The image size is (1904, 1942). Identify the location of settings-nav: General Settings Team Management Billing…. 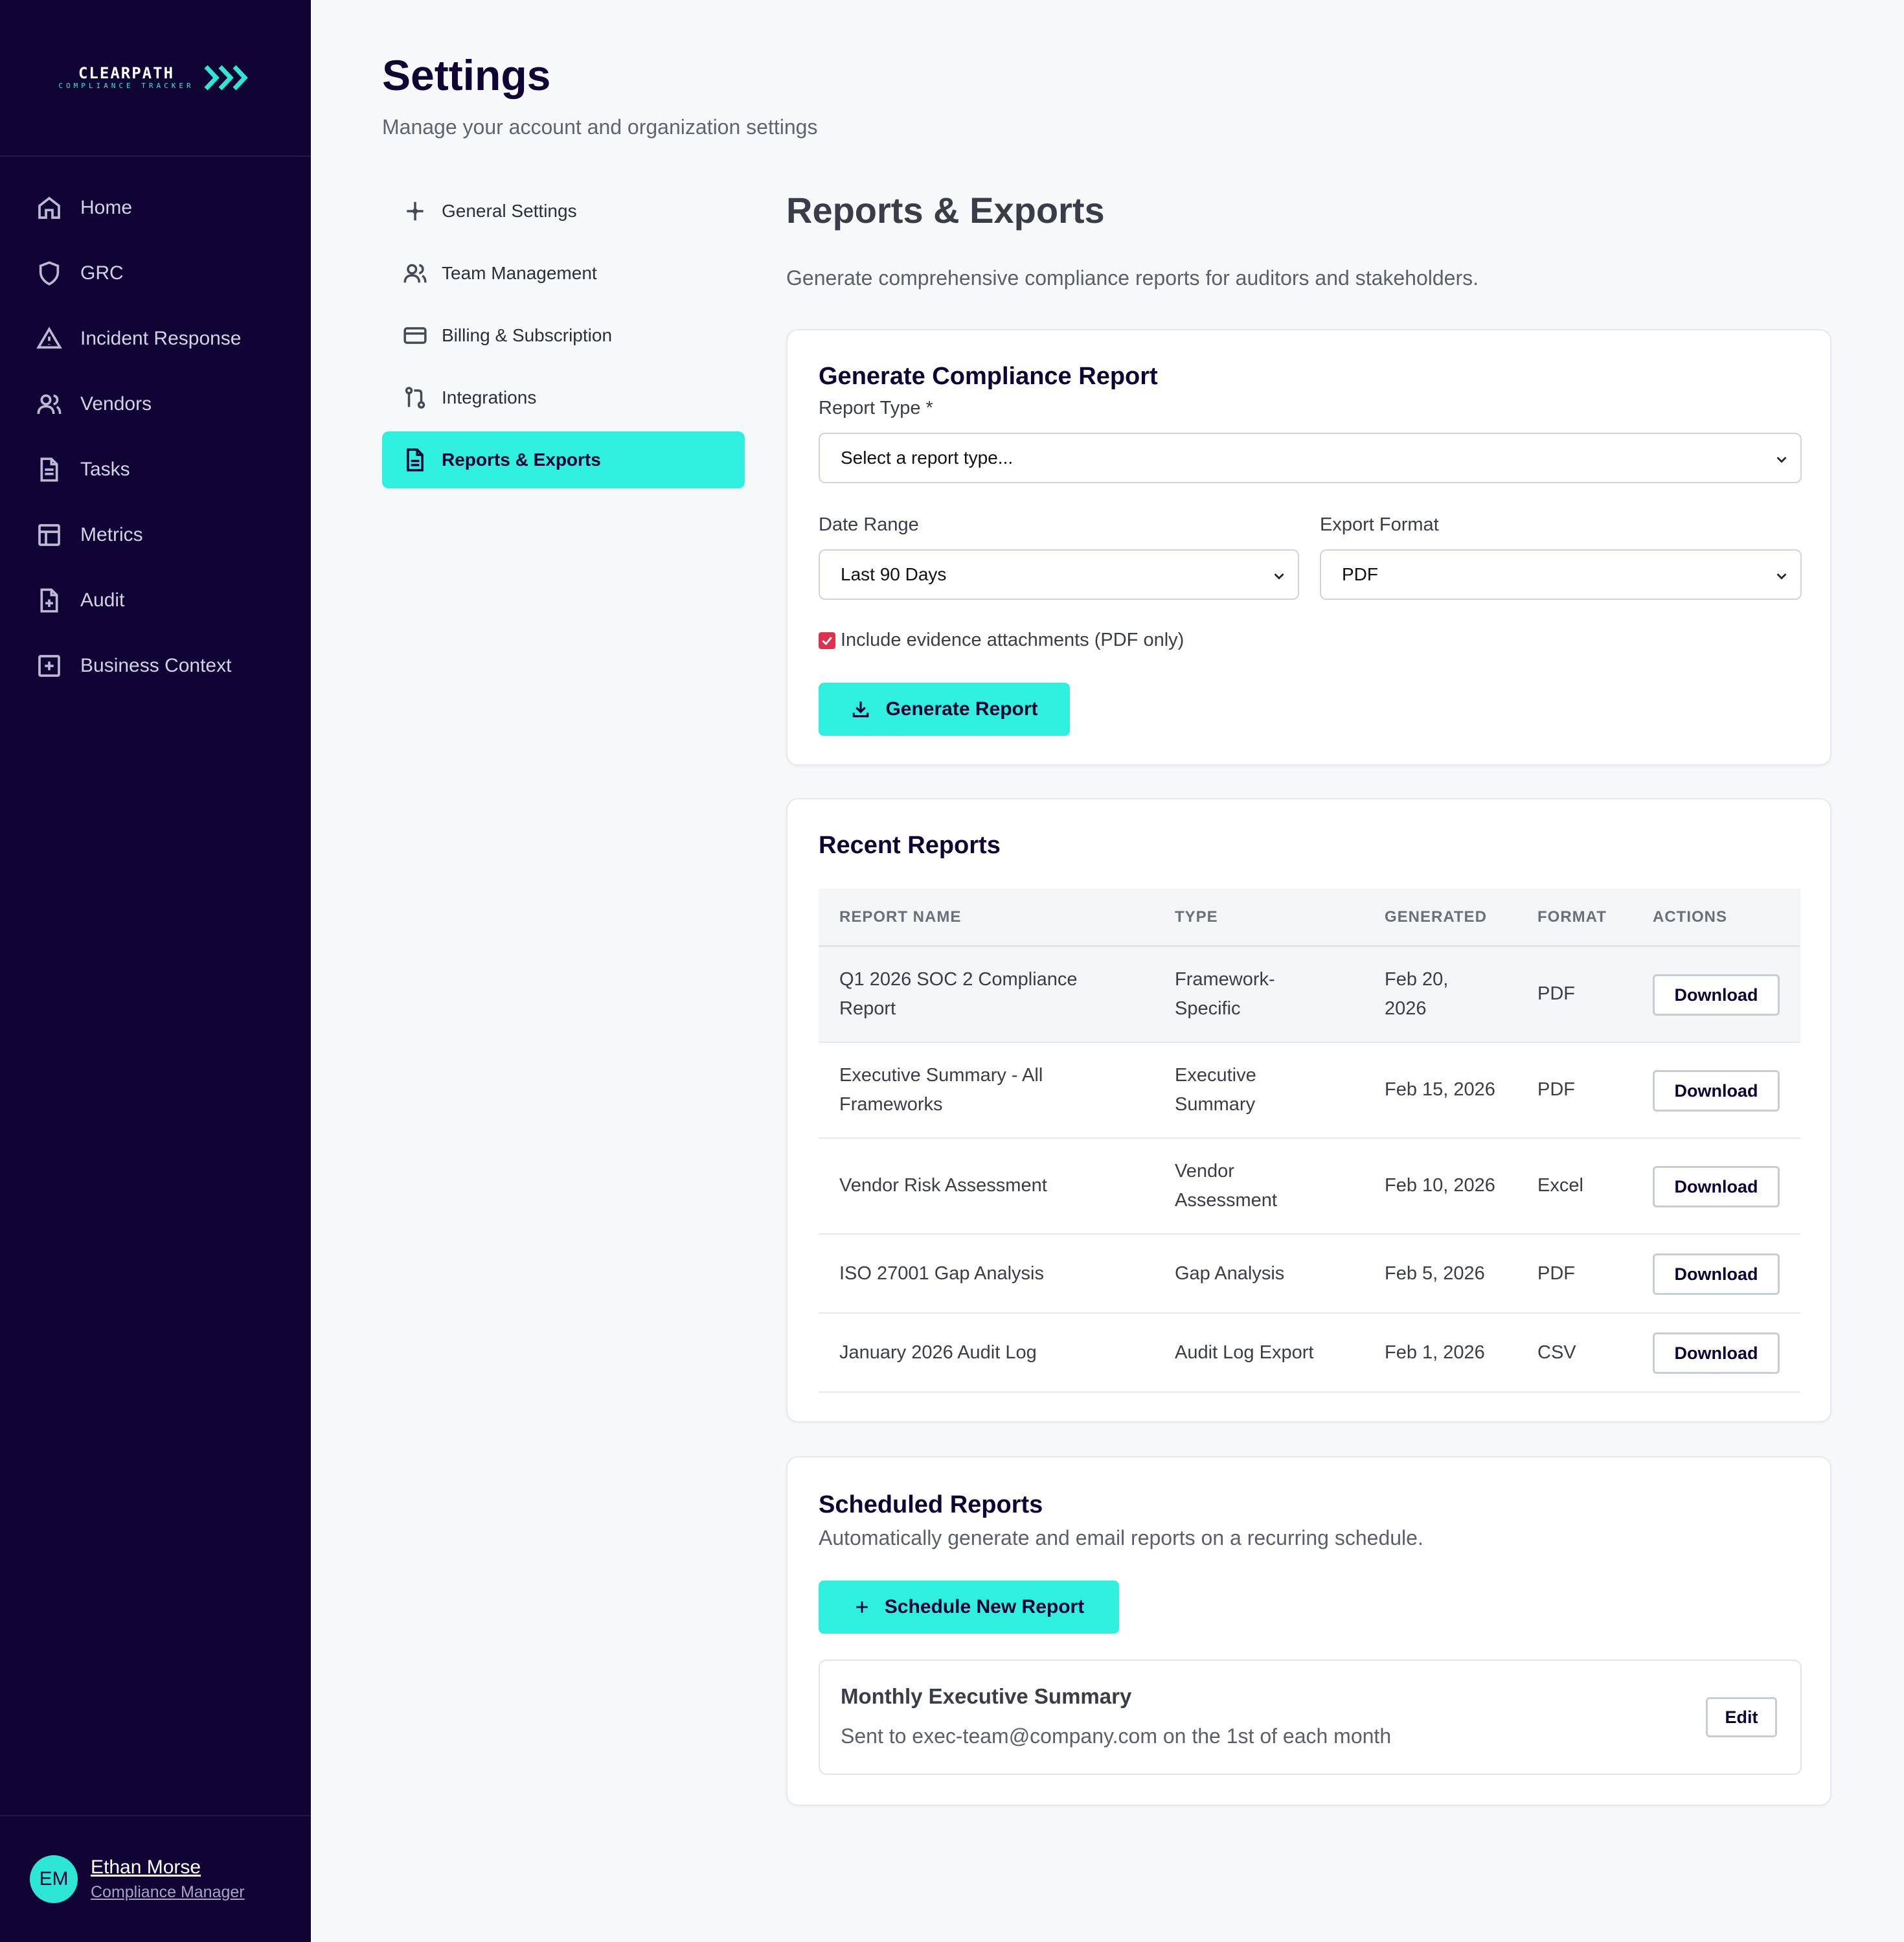
(563, 338).